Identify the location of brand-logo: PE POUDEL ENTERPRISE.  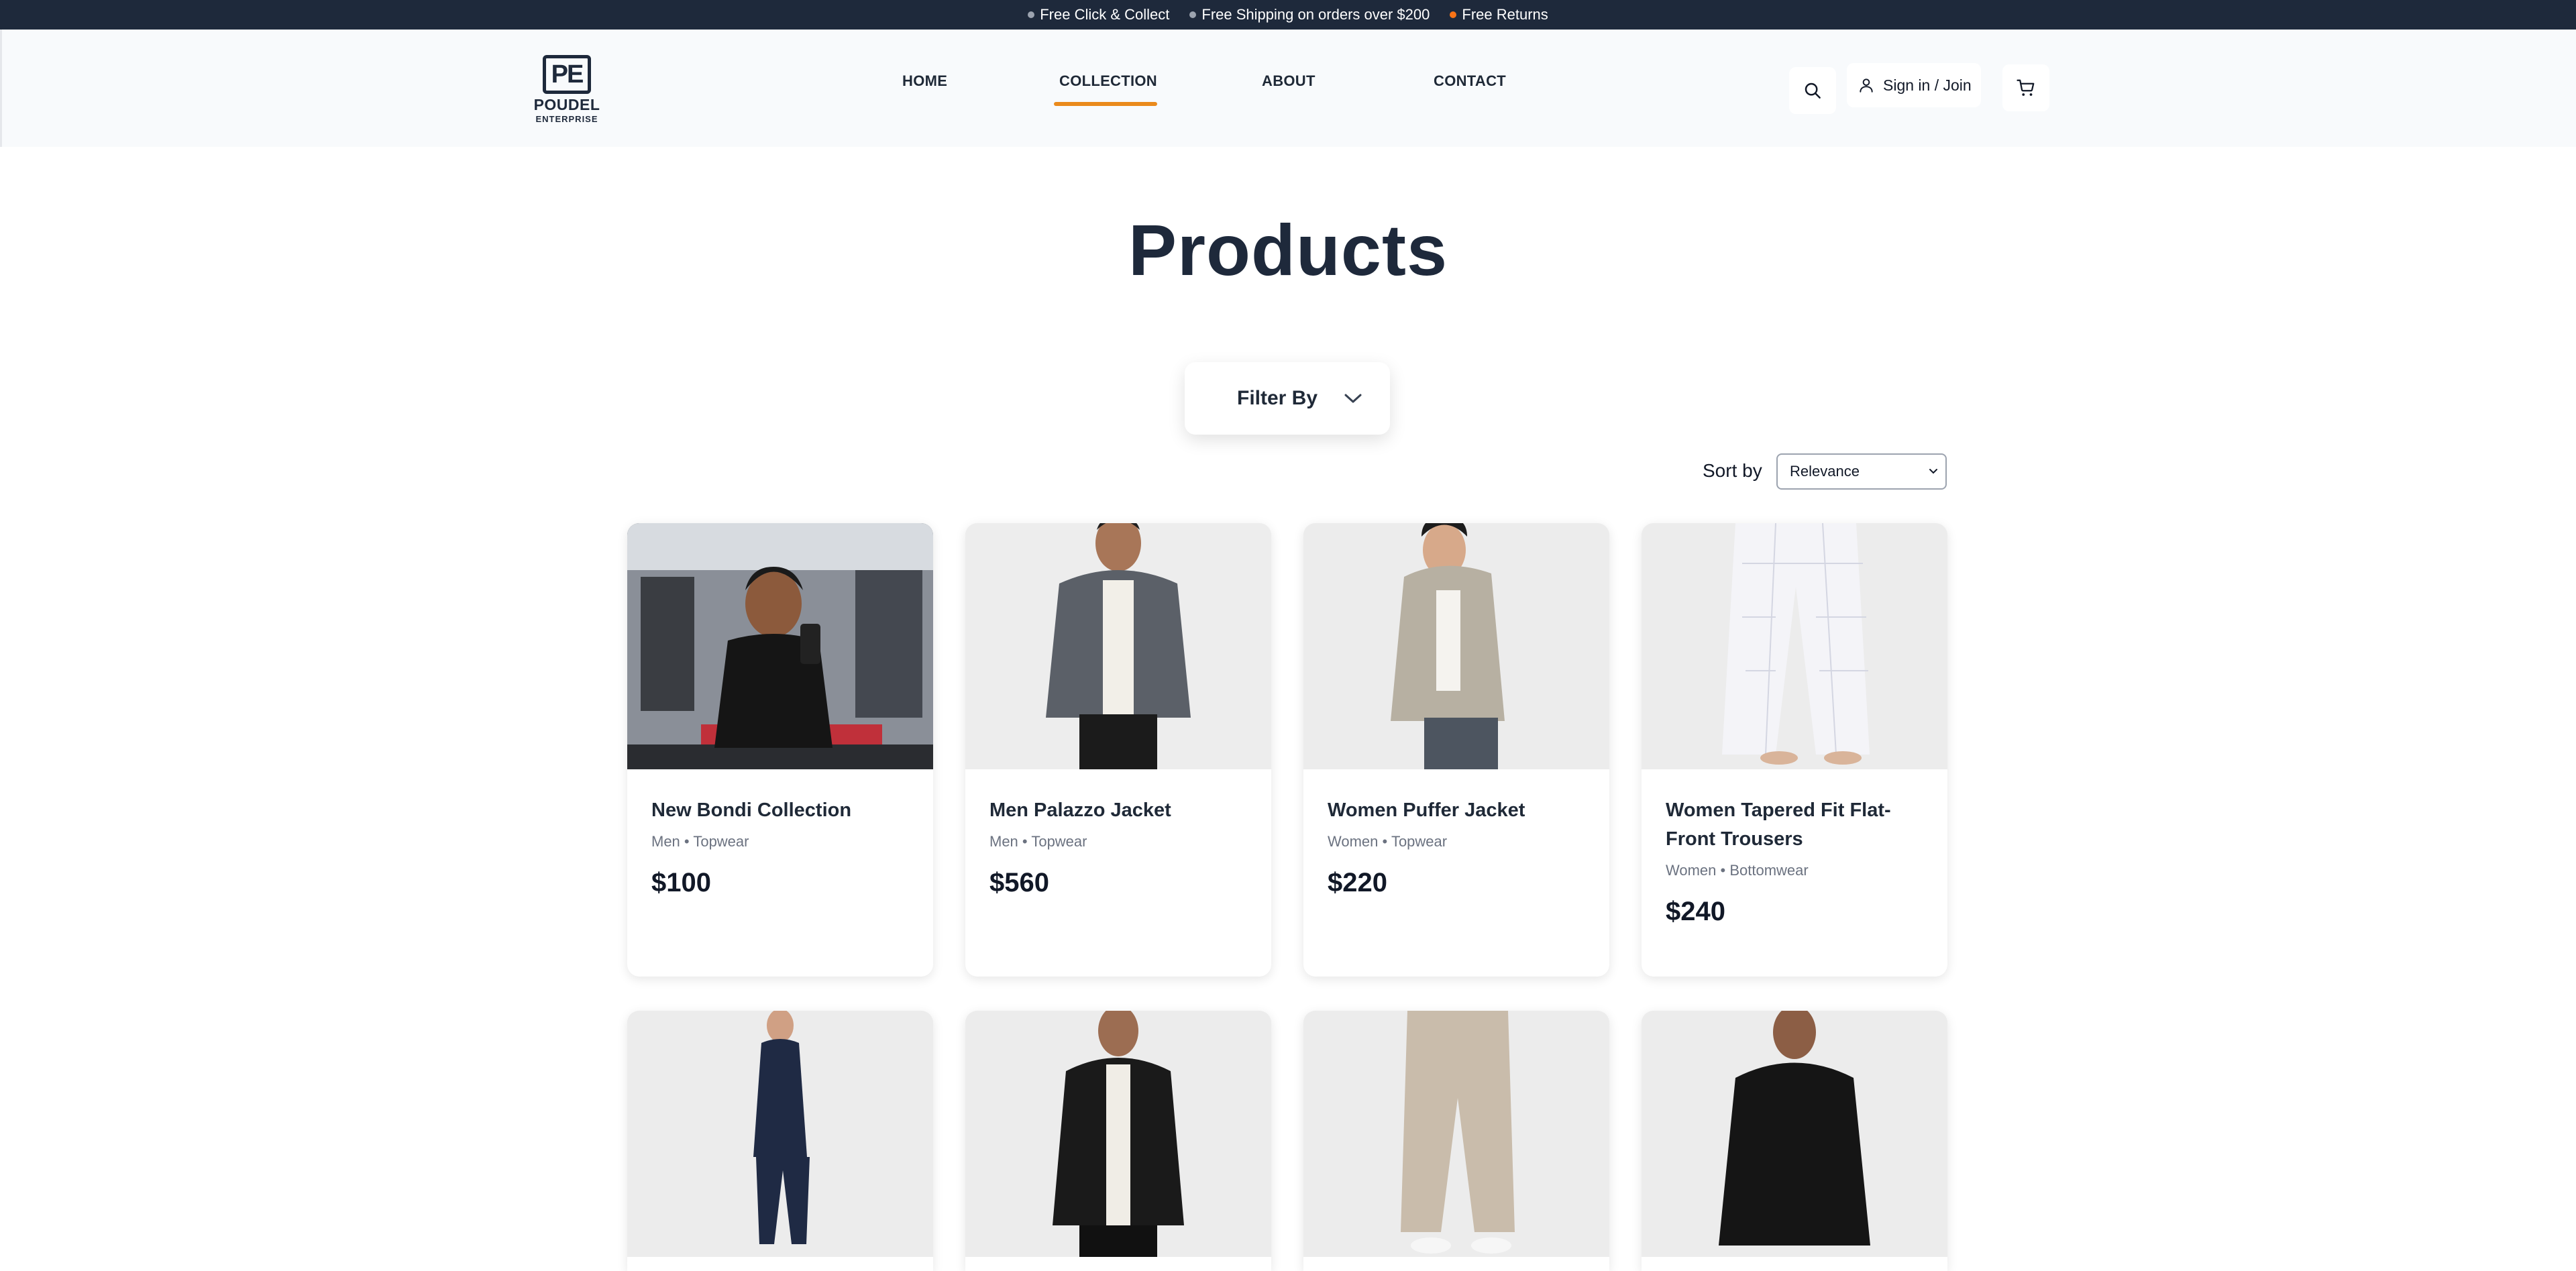
(566, 90).